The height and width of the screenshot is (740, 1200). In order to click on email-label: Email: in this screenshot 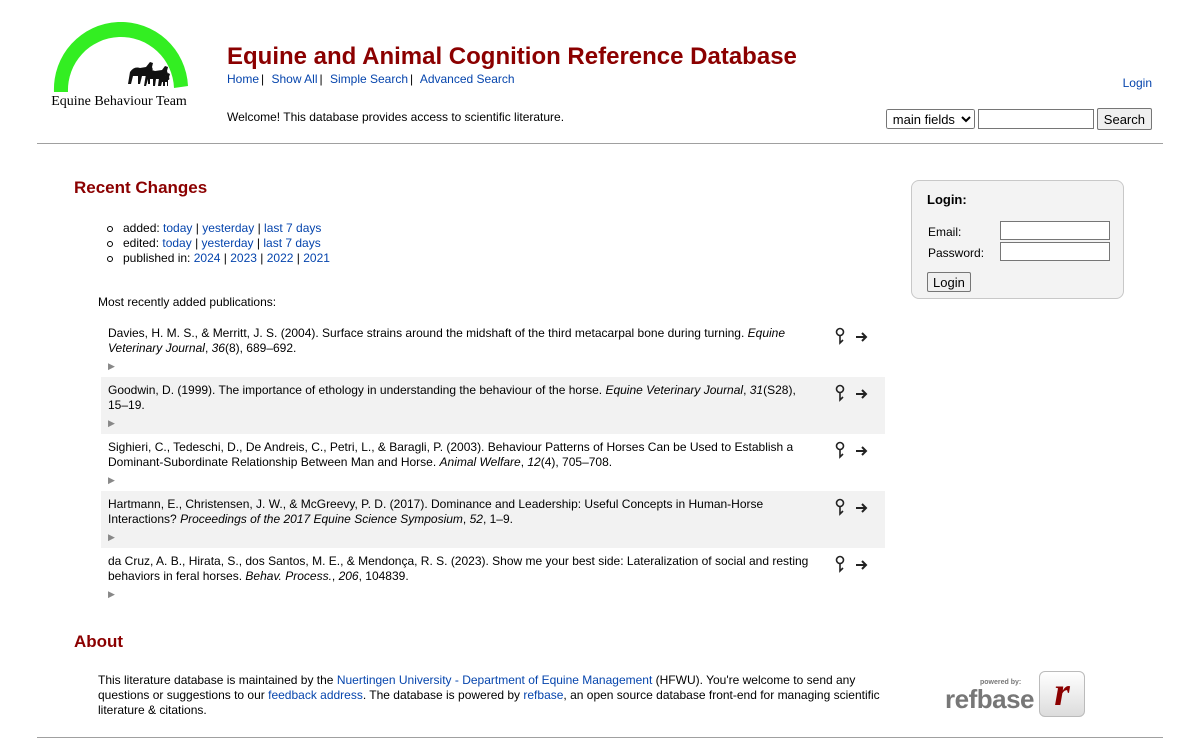, I will do `click(945, 232)`.